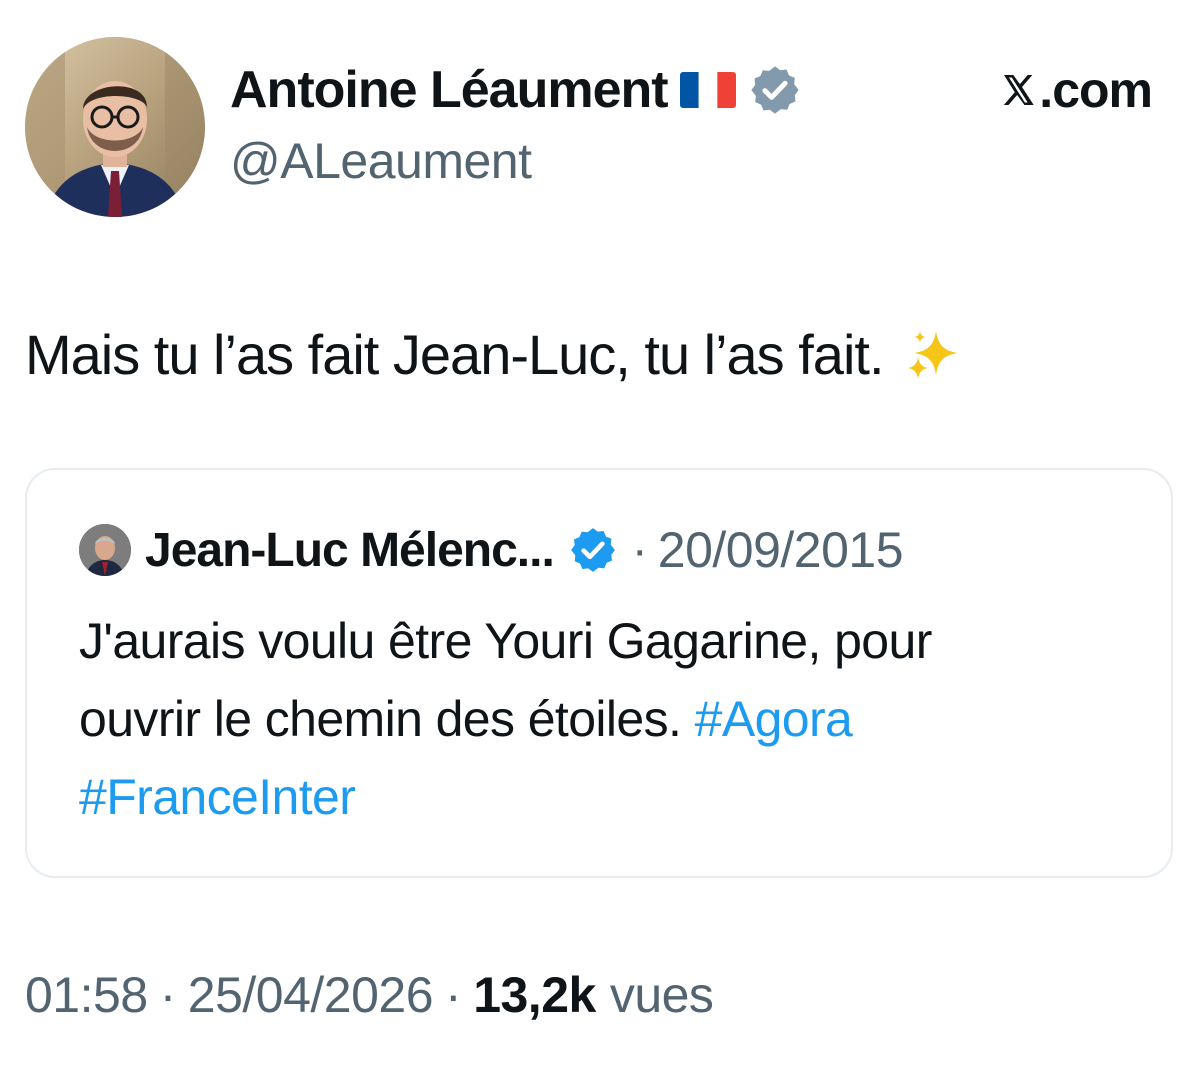 The width and height of the screenshot is (1200, 1066). Describe the element at coordinates (449, 90) in the screenshot. I see `author-display-name: Antoine Léaument` at that location.